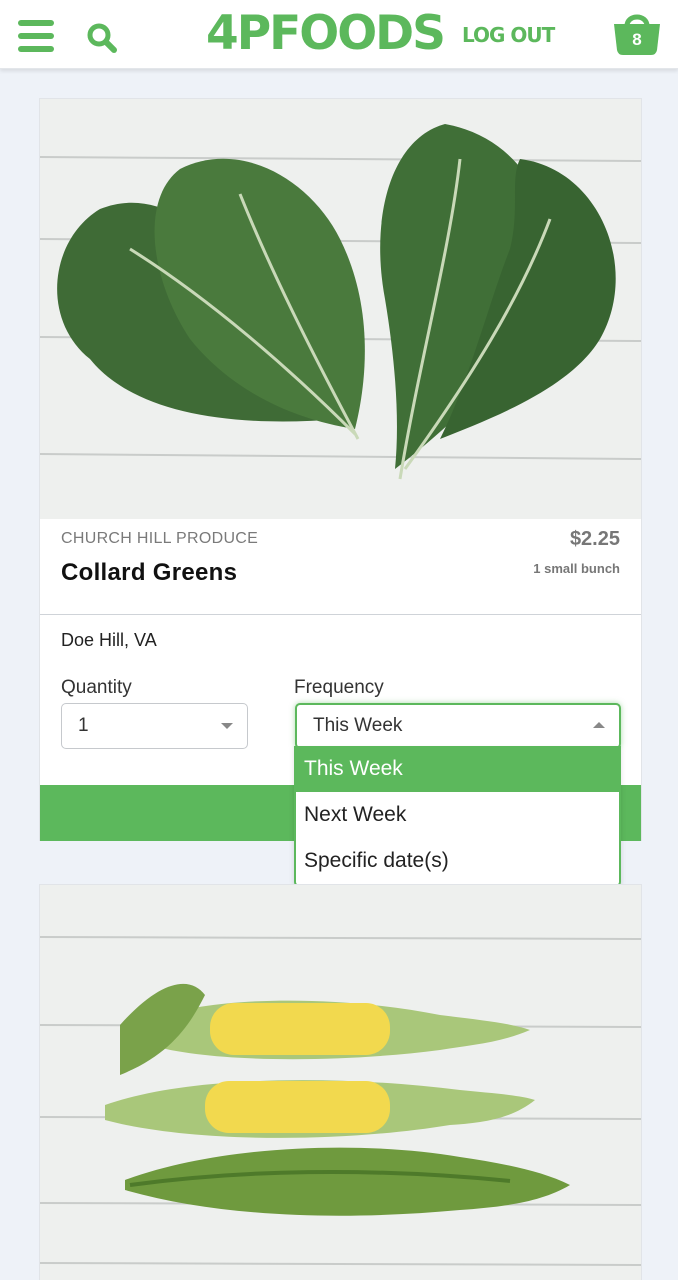  What do you see at coordinates (457, 769) in the screenshot?
I see `frequency-option-this-week: This Week` at bounding box center [457, 769].